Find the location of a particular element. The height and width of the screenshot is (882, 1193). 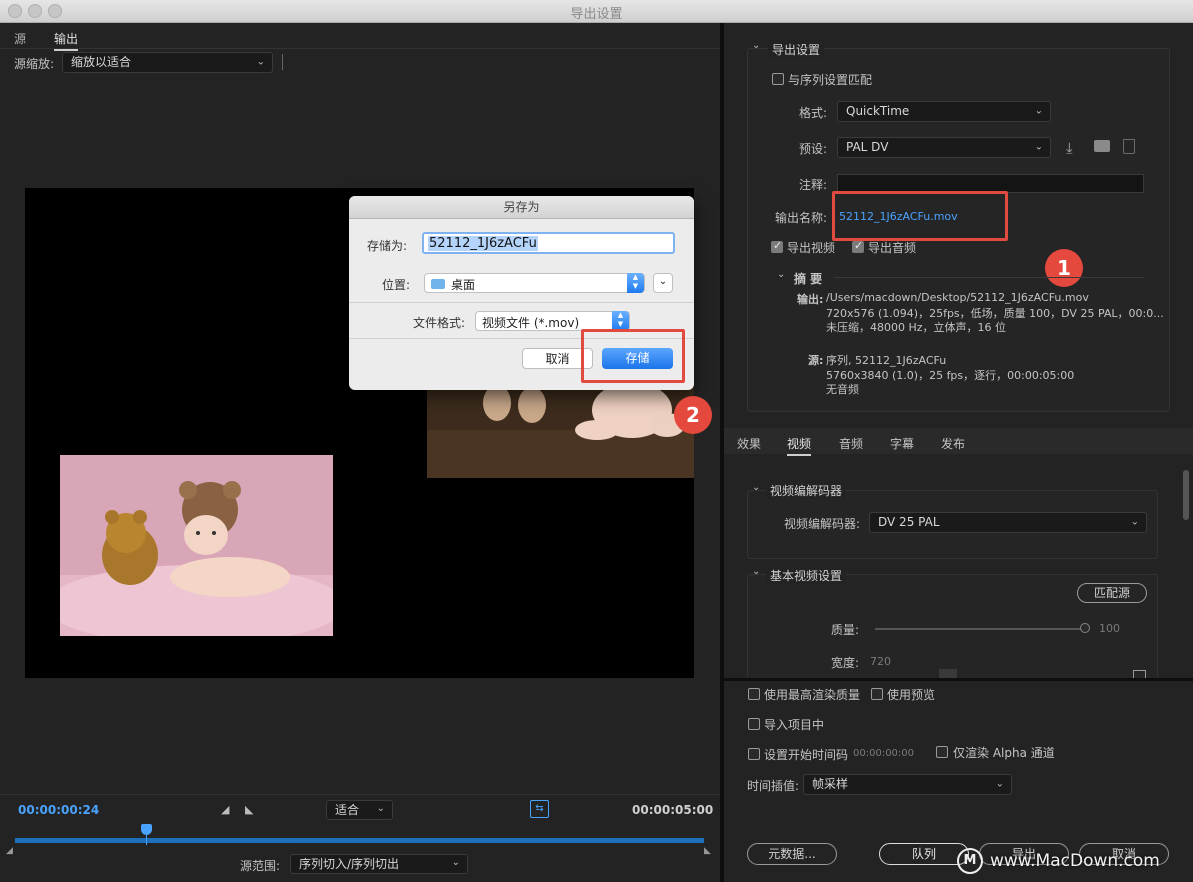

toolbar-separator is located at coordinates (282, 62).